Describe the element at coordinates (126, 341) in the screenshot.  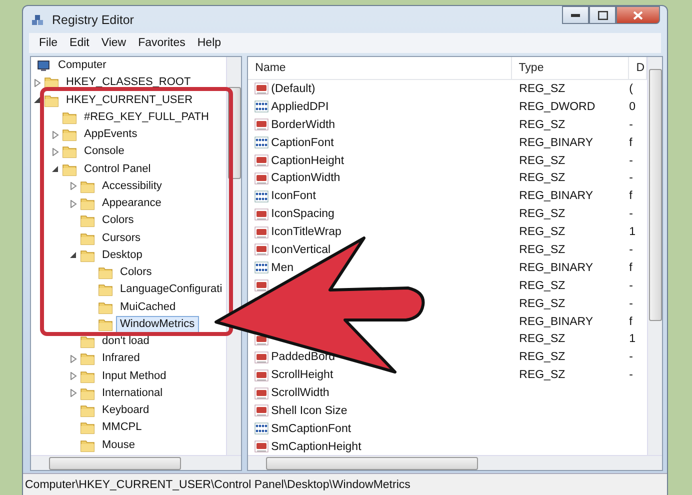
I see `tree-item: don't load` at that location.